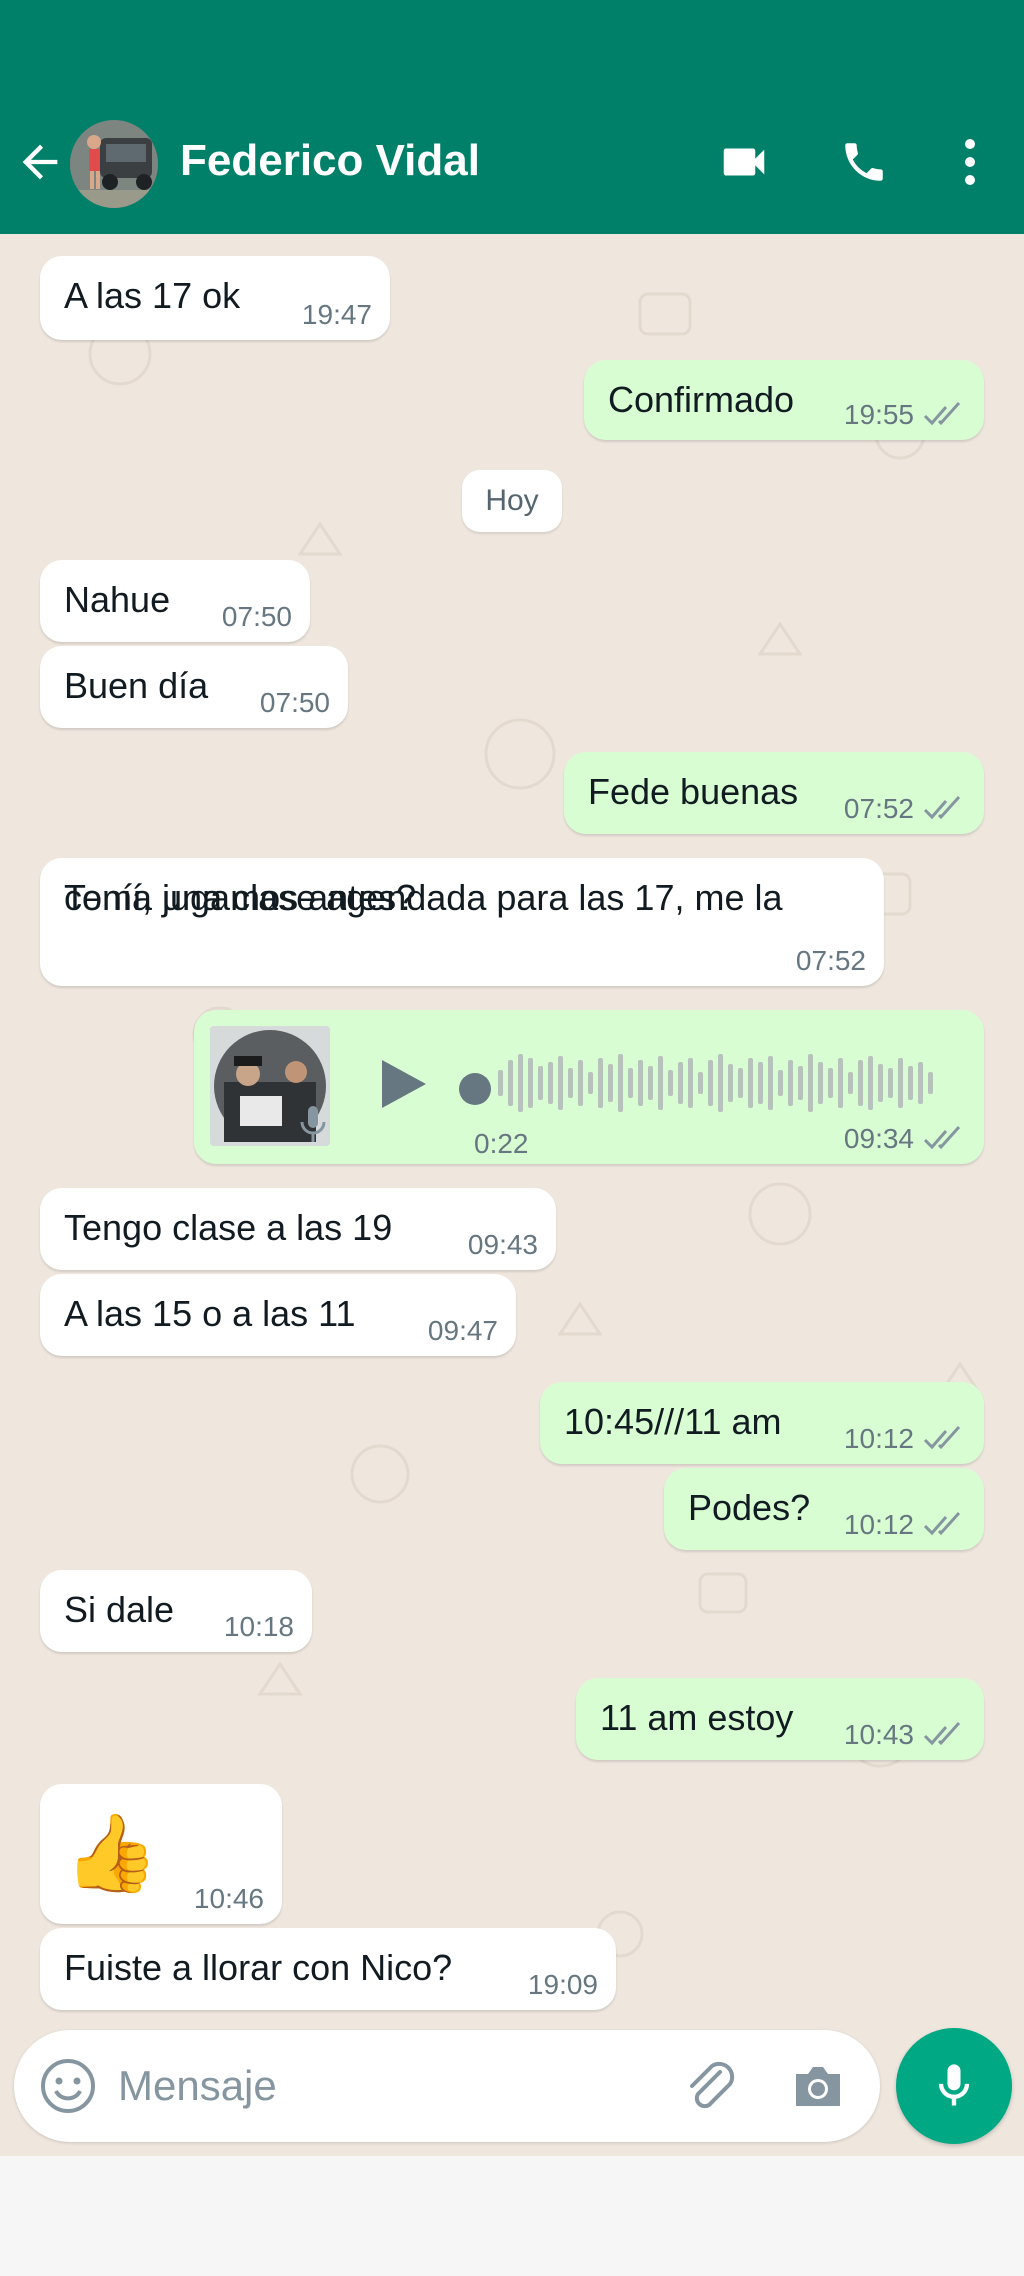 This screenshot has width=1024, height=2276. Describe the element at coordinates (864, 162) in the screenshot. I see `phone-icon` at that location.